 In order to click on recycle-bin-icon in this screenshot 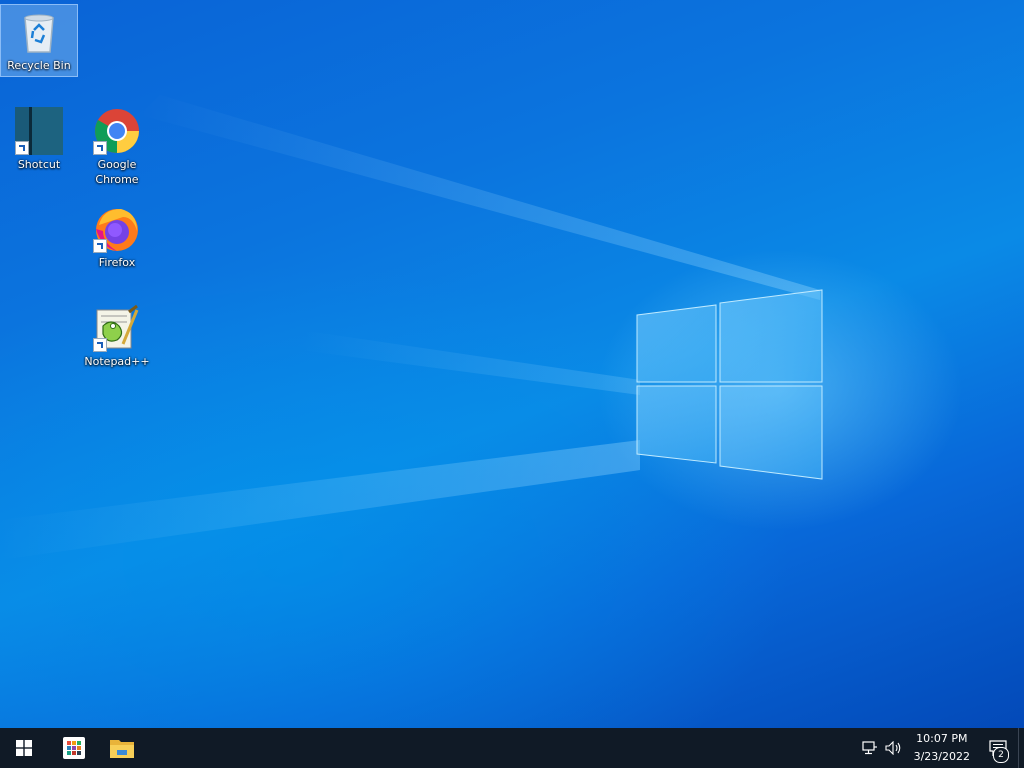, I will do `click(39, 32)`.